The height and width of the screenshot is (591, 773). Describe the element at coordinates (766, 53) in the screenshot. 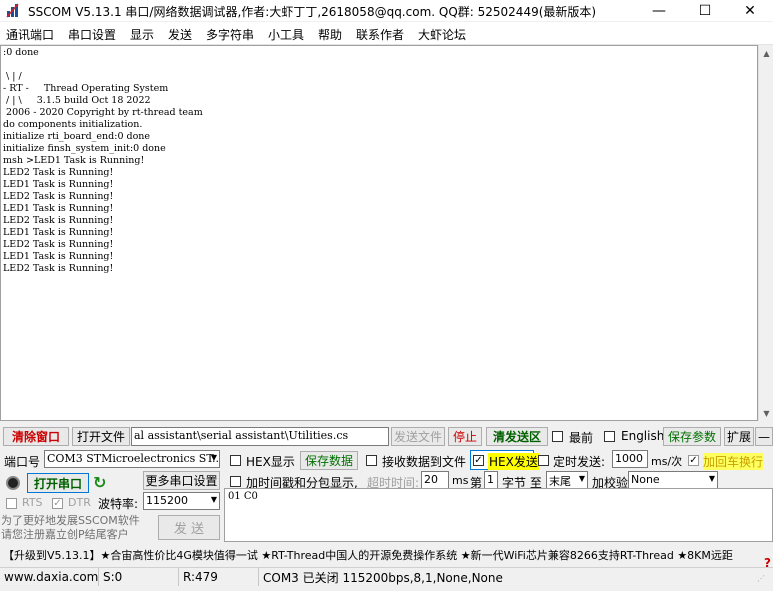

I see `scroll-up-icon: ▲` at that location.